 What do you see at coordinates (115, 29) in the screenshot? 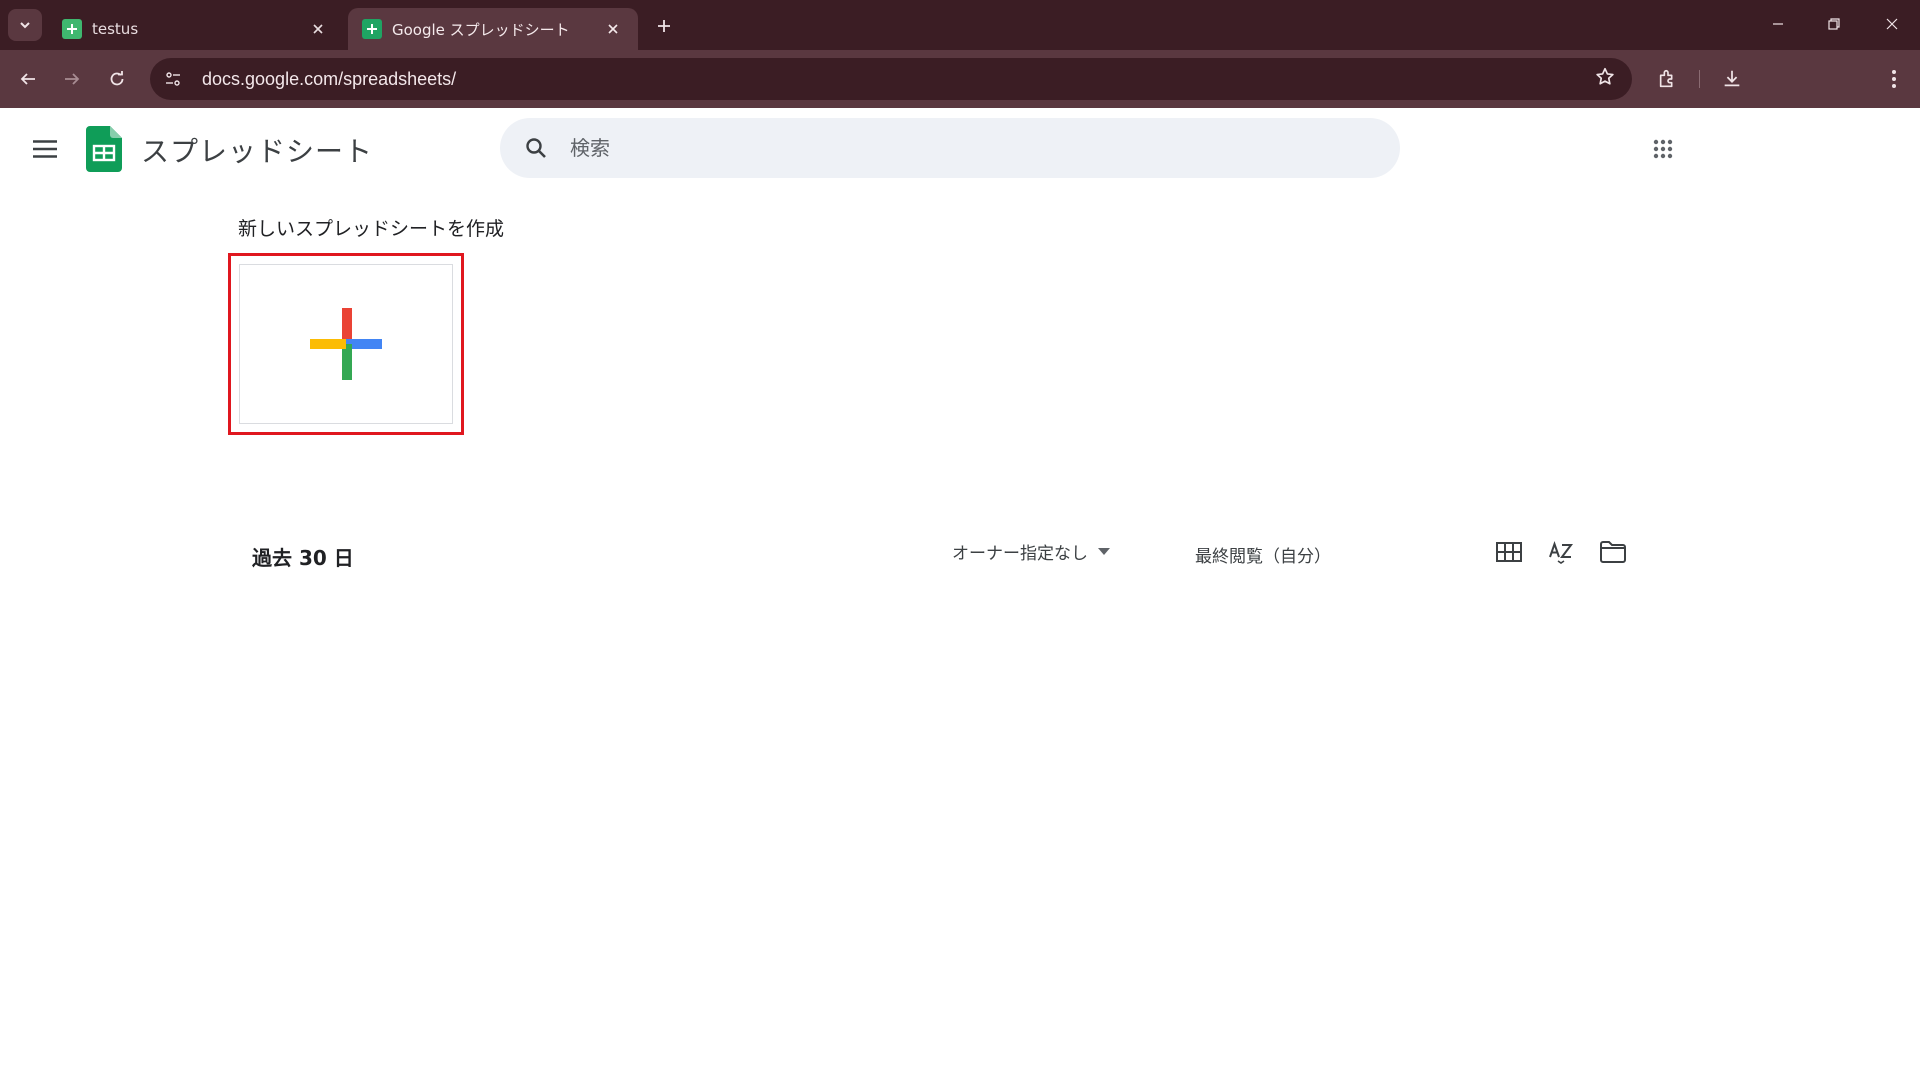
I see `tab-title: testus` at bounding box center [115, 29].